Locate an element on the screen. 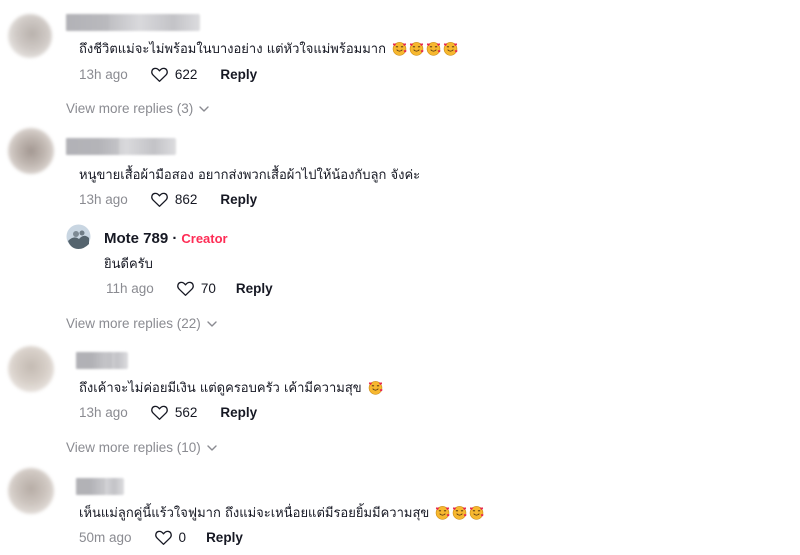  comment-meta: 13h ago 862 Reply is located at coordinates (168, 199).